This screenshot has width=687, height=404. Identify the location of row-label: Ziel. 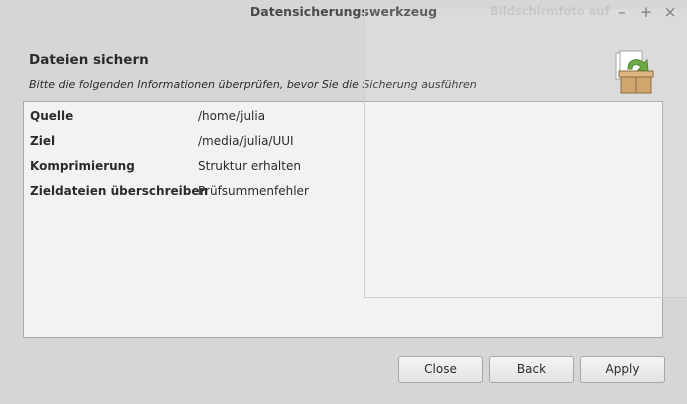
(43, 141).